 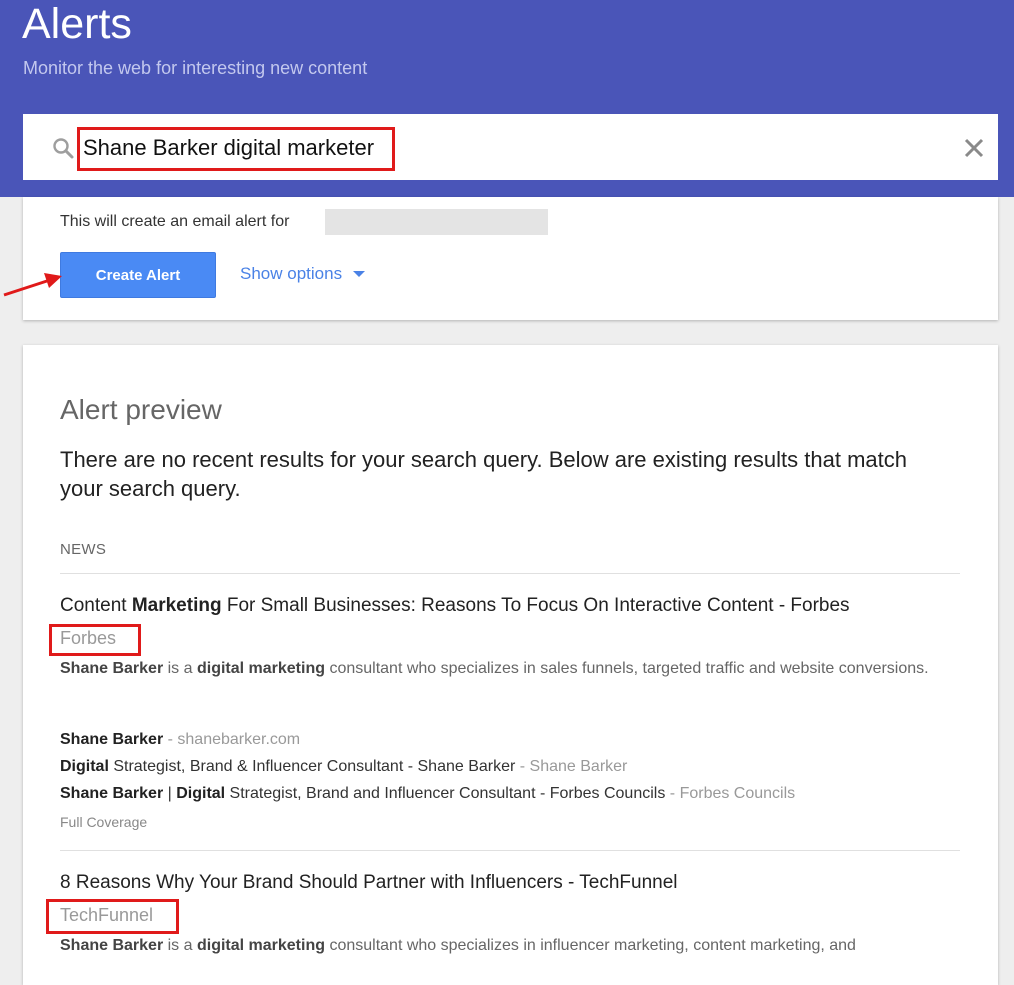 What do you see at coordinates (232, 739) in the screenshot?
I see `related-source: - shanebarker.com` at bounding box center [232, 739].